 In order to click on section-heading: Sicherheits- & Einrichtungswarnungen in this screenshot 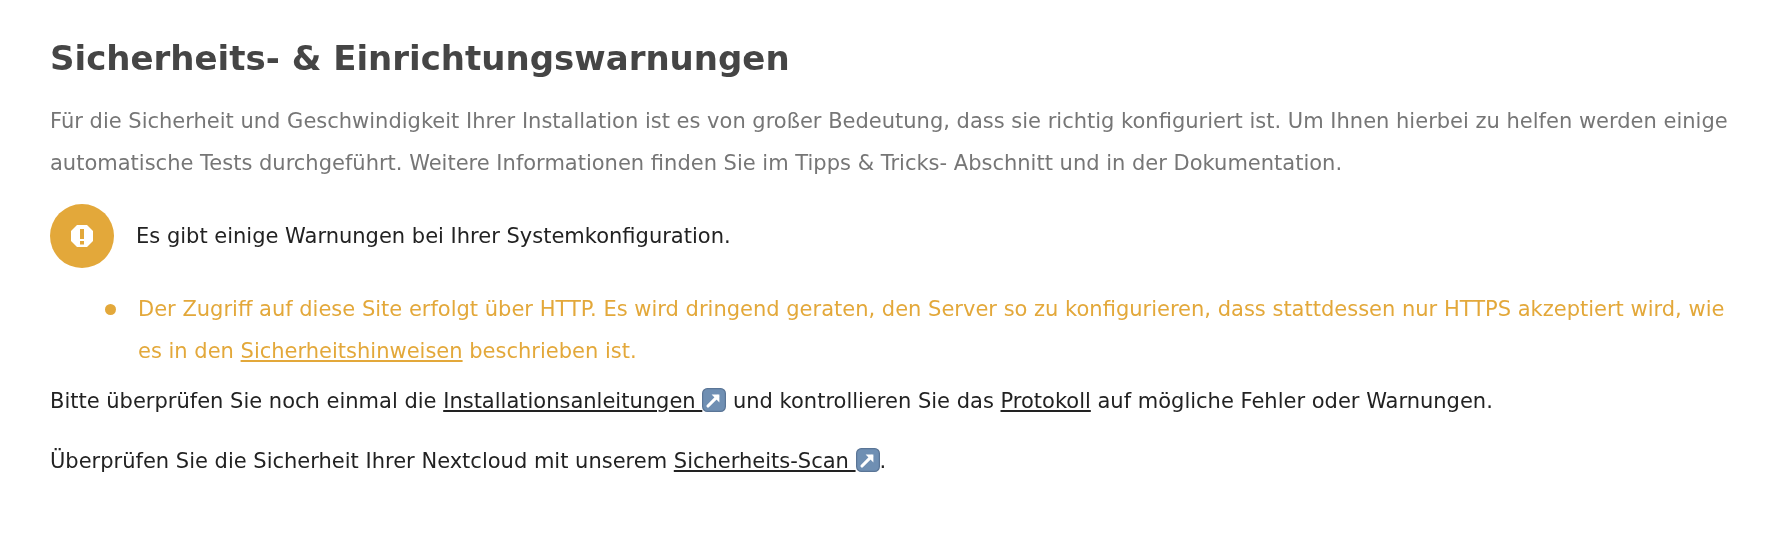, I will do `click(420, 58)`.